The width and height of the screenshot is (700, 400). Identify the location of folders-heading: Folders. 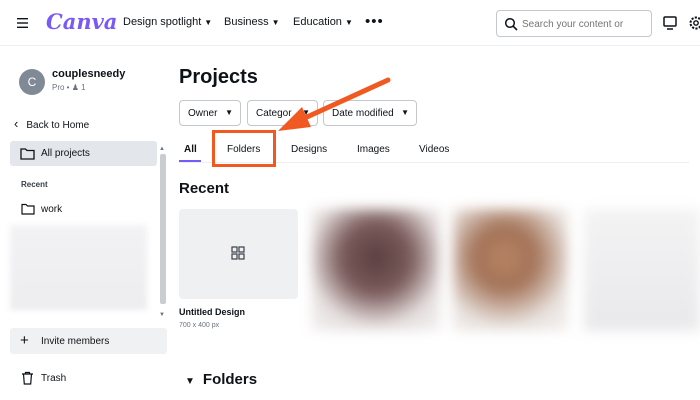
(230, 379).